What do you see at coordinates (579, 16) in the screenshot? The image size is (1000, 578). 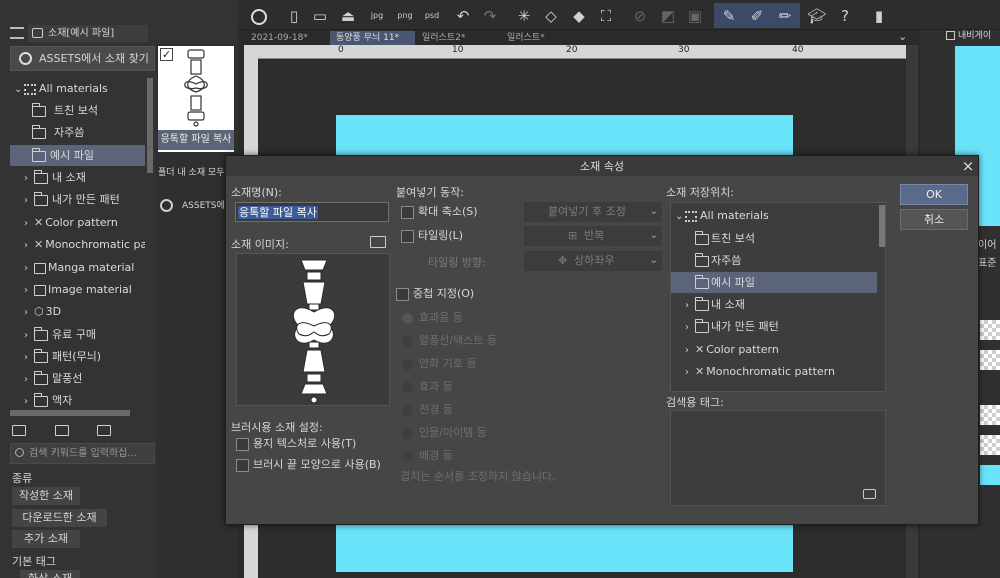 I see `fill-icon: ◆` at bounding box center [579, 16].